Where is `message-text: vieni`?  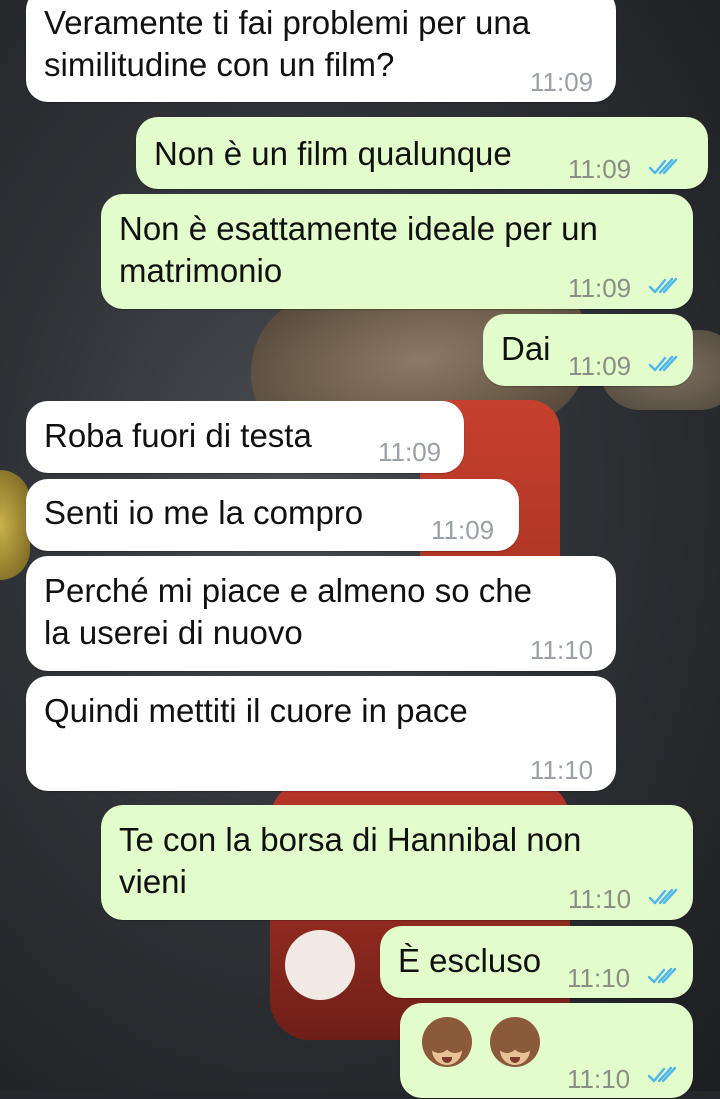
message-text: vieni is located at coordinates (153, 881).